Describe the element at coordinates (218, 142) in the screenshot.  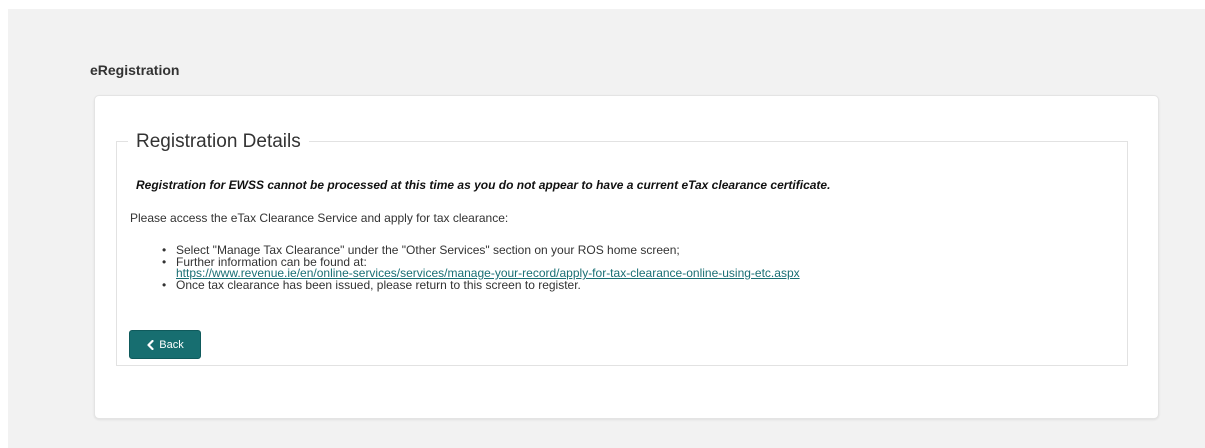
I see `registration-details-legend: Registration Details` at that location.